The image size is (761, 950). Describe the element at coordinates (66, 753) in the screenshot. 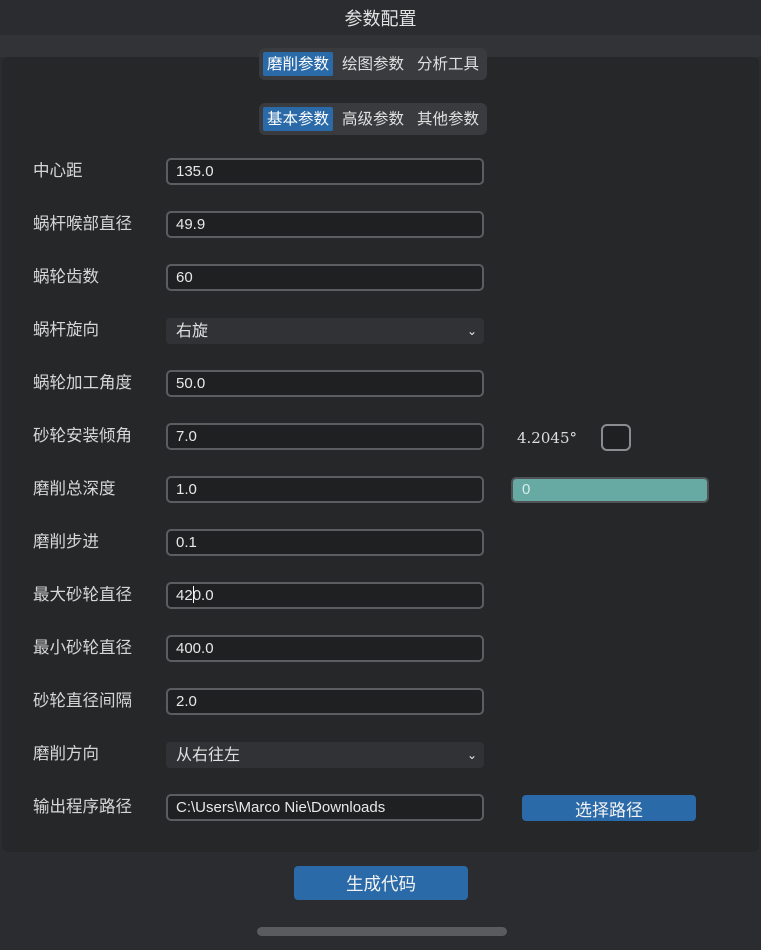

I see `grinding-direction-label: 磨削方向` at that location.